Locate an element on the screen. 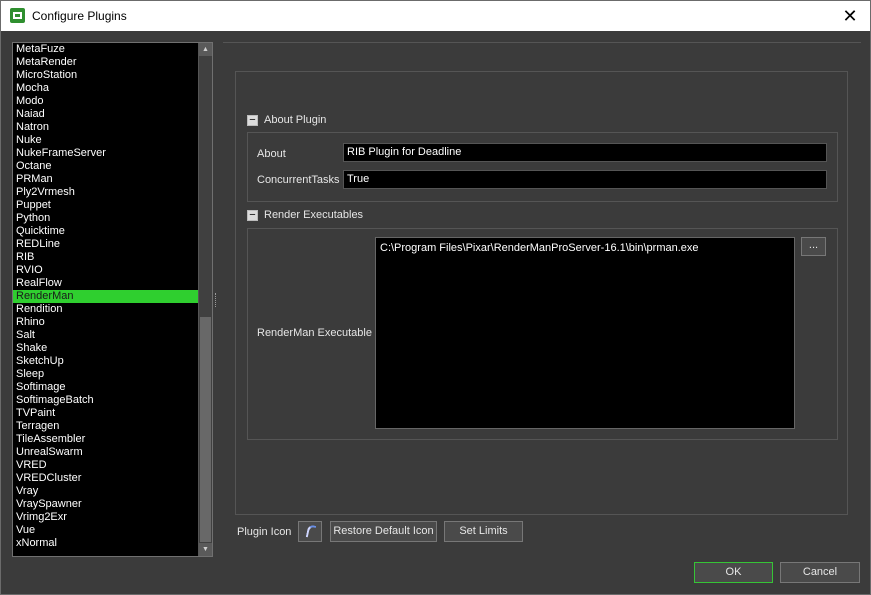 This screenshot has width=871, height=595. plugin-list-item: MetaFuze is located at coordinates (105, 49).